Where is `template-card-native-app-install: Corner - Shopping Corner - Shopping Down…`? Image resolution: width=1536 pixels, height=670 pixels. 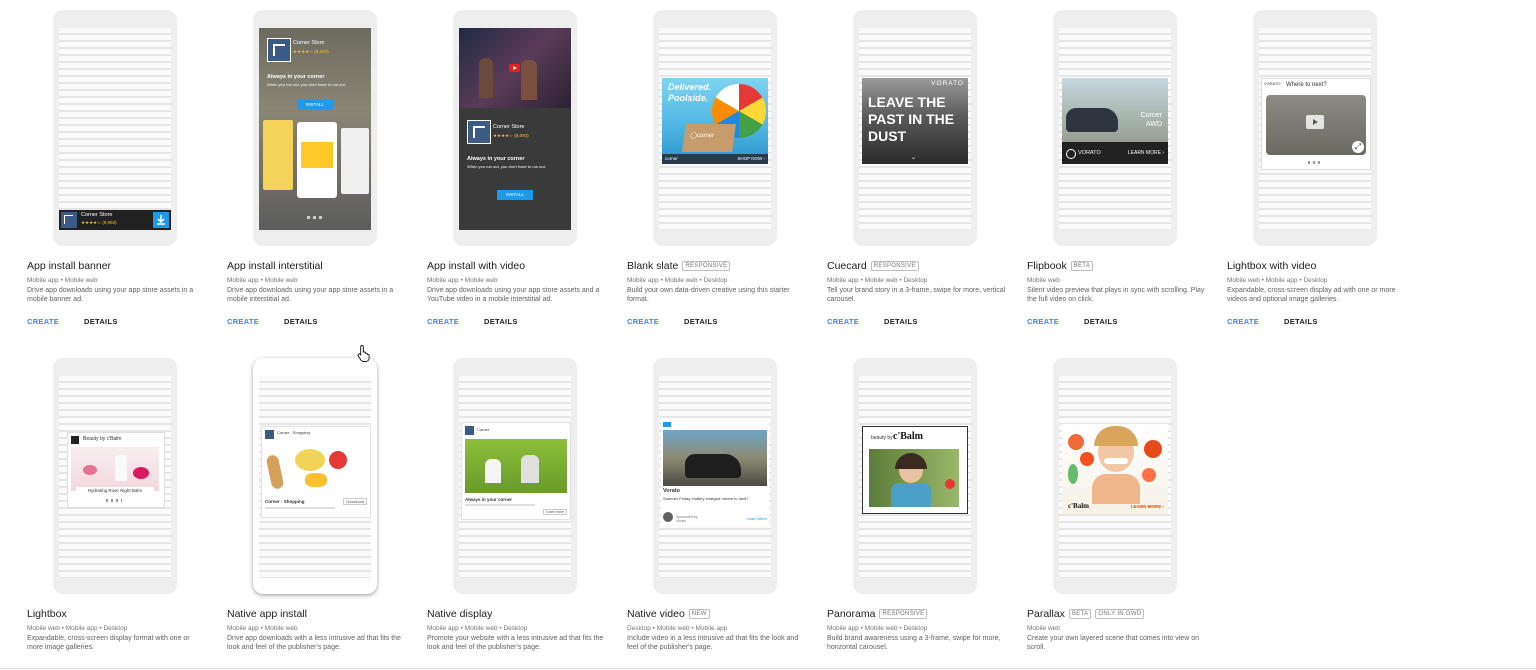
template-card-native-app-install: Corner - Shopping Corner - Shopping Down… is located at coordinates (327, 514).